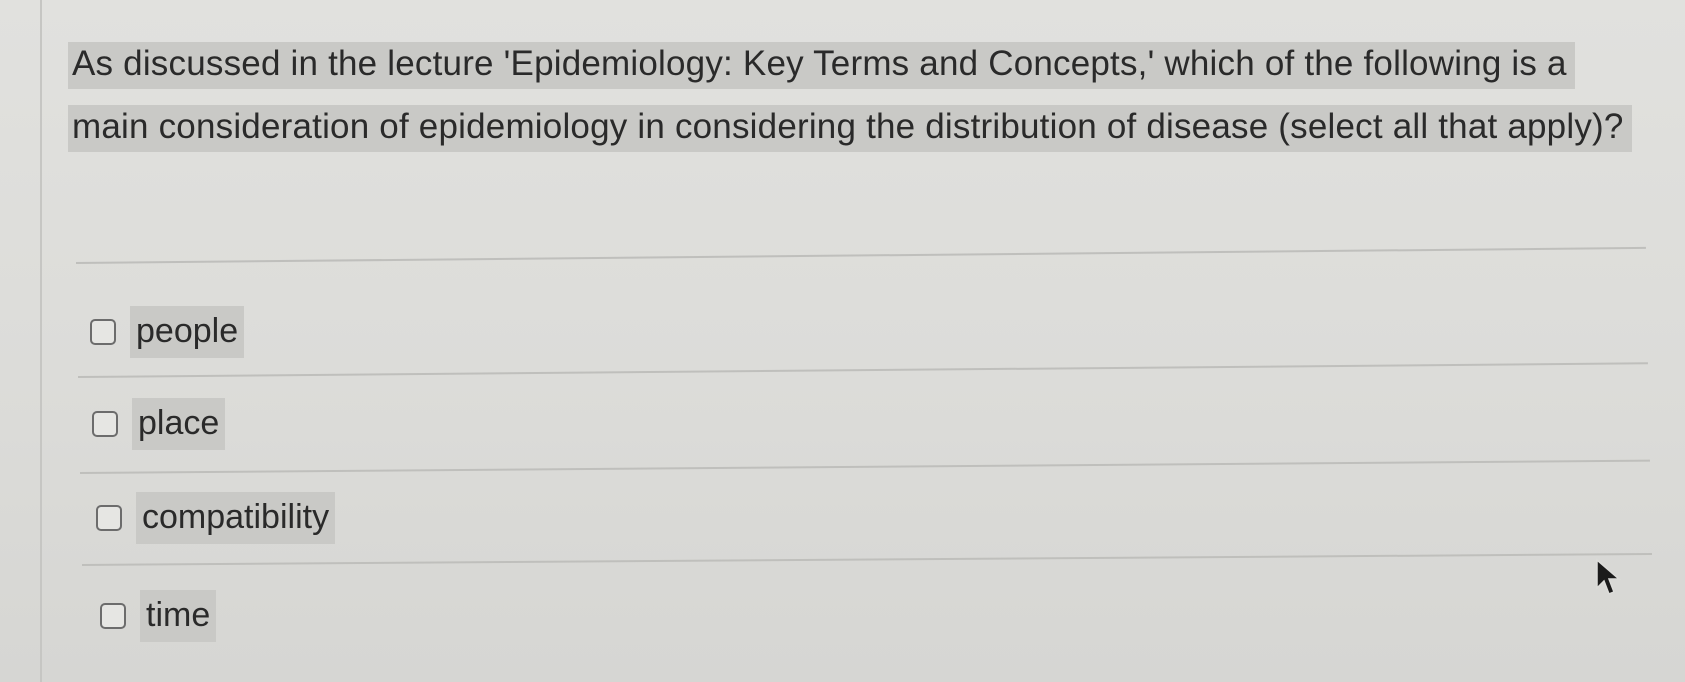 The image size is (1685, 682). What do you see at coordinates (236, 518) in the screenshot?
I see `option-label: compatibility` at bounding box center [236, 518].